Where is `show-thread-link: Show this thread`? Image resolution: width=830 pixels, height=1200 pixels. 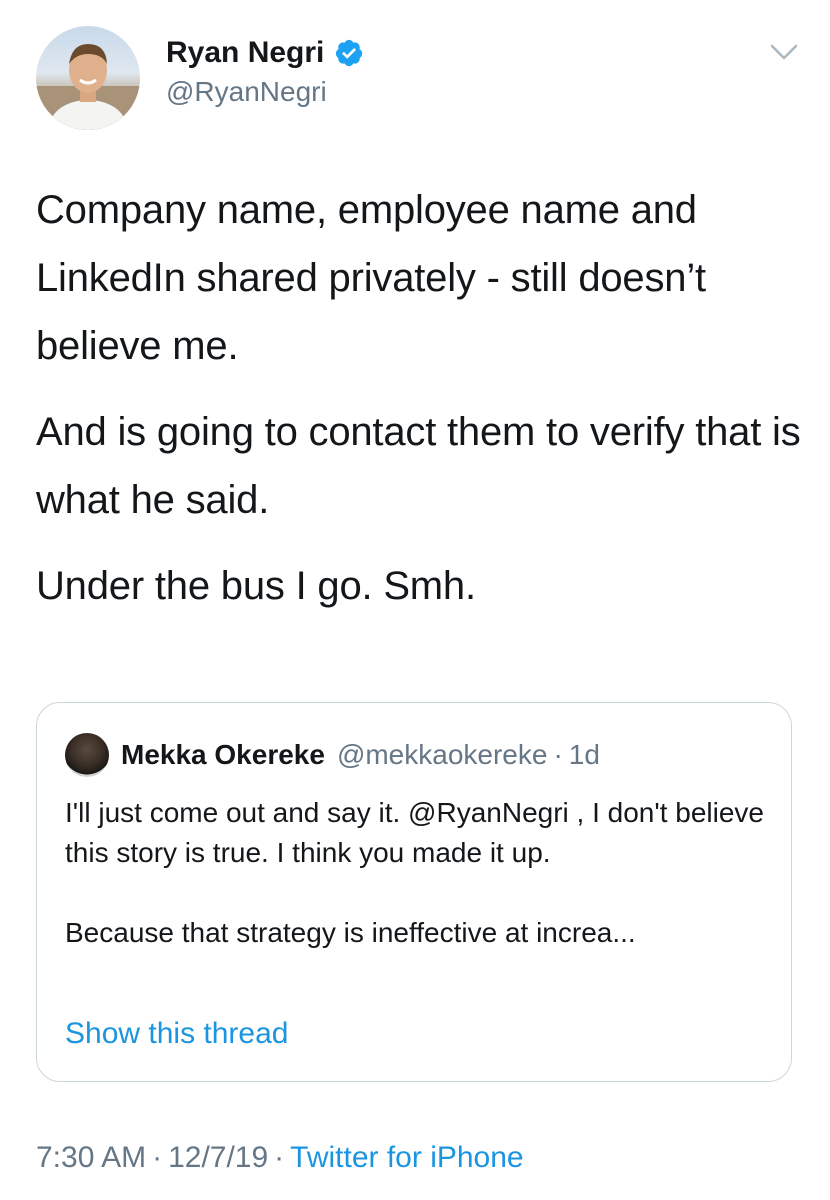 show-thread-link: Show this thread is located at coordinates (176, 1034).